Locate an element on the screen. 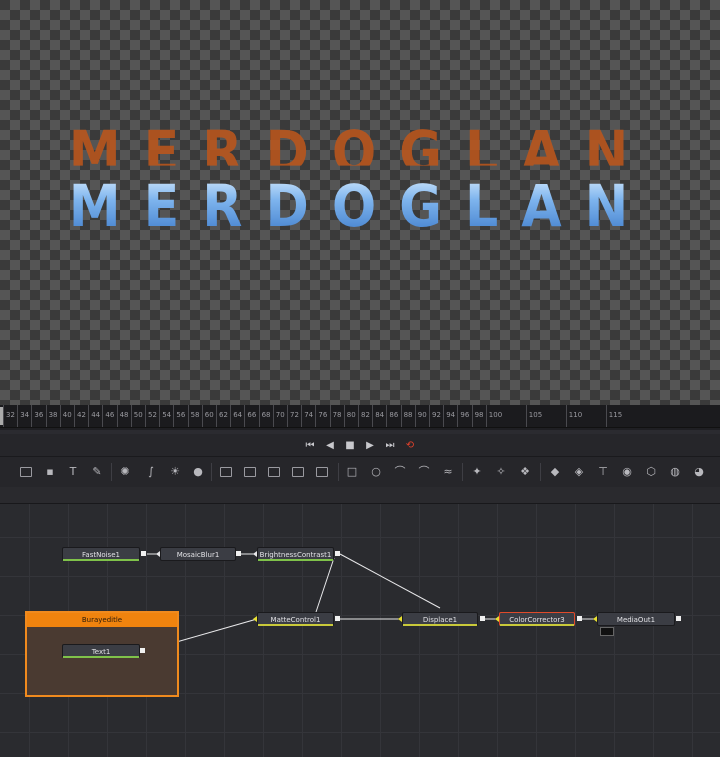  matte-icon is located at coordinates (298, 472).